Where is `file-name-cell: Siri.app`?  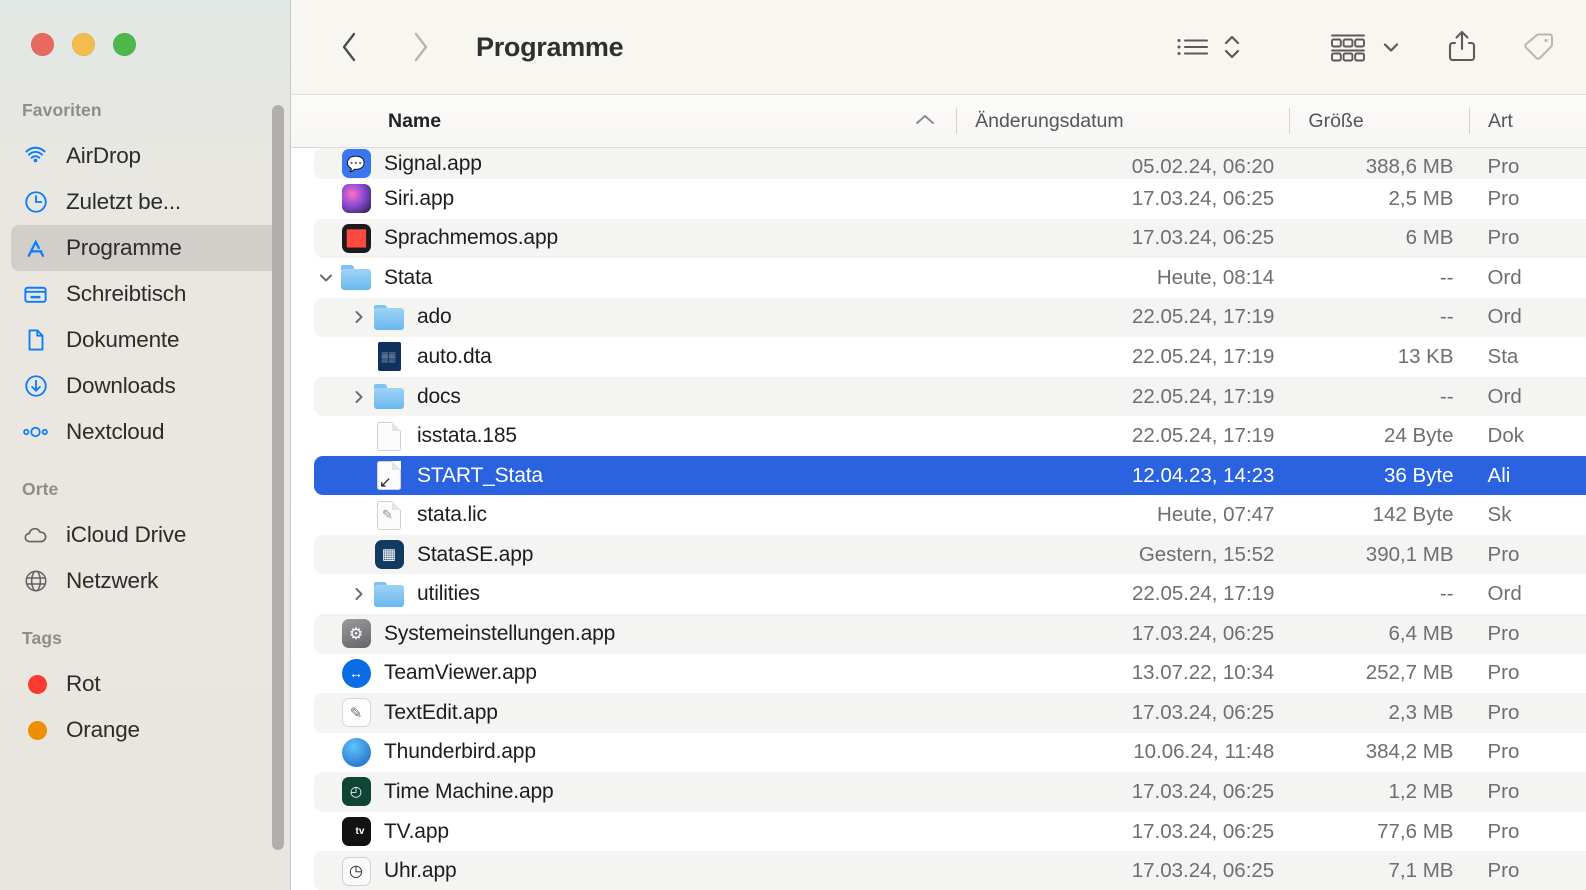 file-name-cell: Siri.app is located at coordinates (623, 199).